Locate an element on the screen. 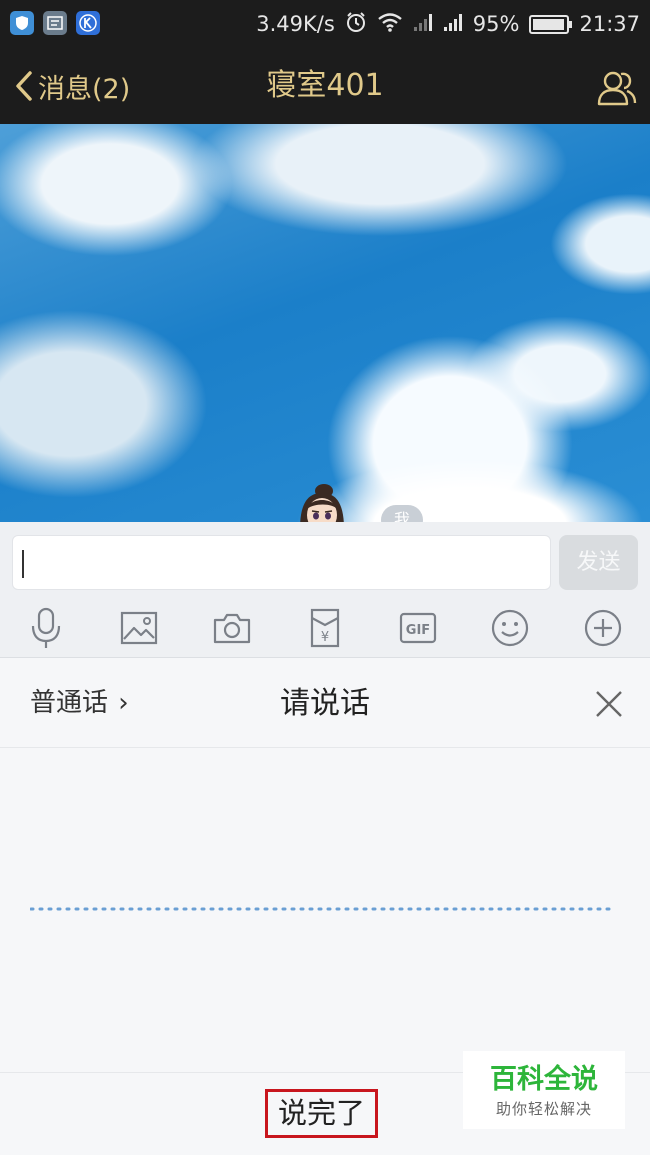  group-profile-icon is located at coordinates (617, 88).